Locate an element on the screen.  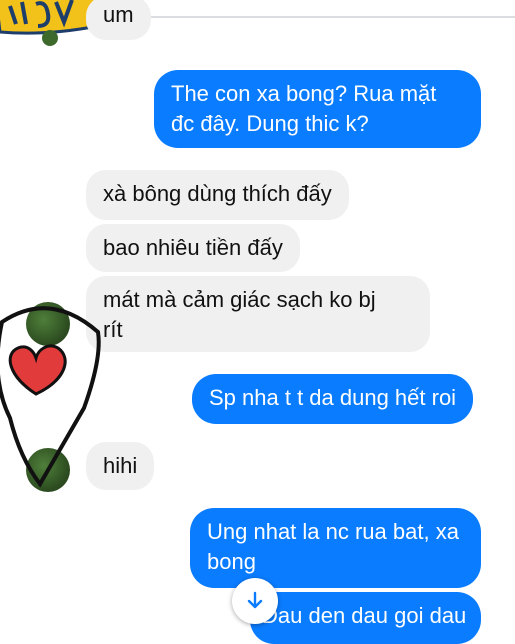
message-text: um is located at coordinates (118, 14).